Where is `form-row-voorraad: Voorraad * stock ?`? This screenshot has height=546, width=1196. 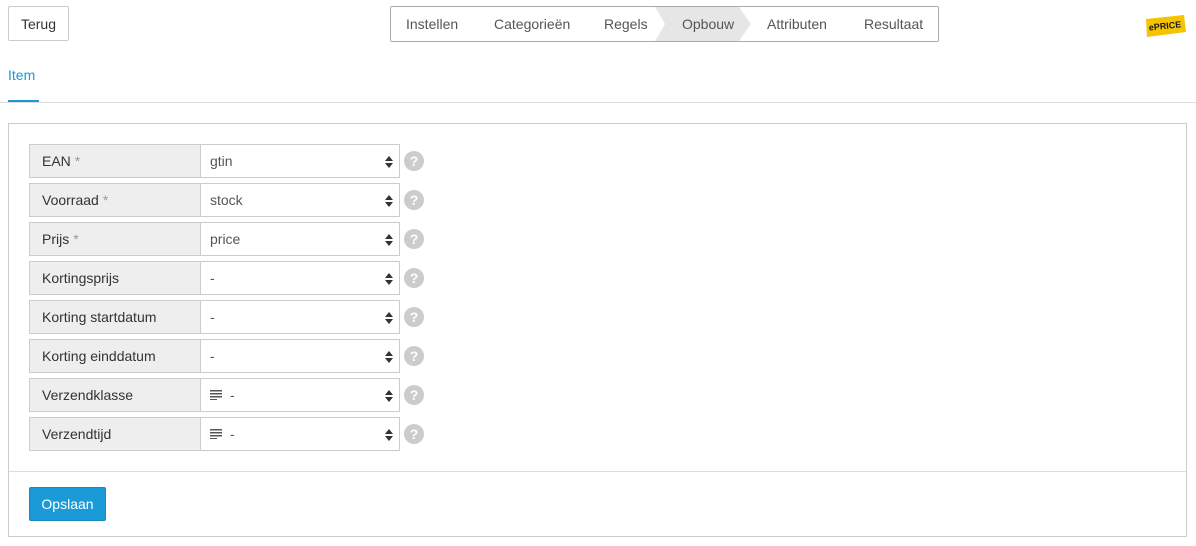
form-row-voorraad: Voorraad * stock ? is located at coordinates (229, 200).